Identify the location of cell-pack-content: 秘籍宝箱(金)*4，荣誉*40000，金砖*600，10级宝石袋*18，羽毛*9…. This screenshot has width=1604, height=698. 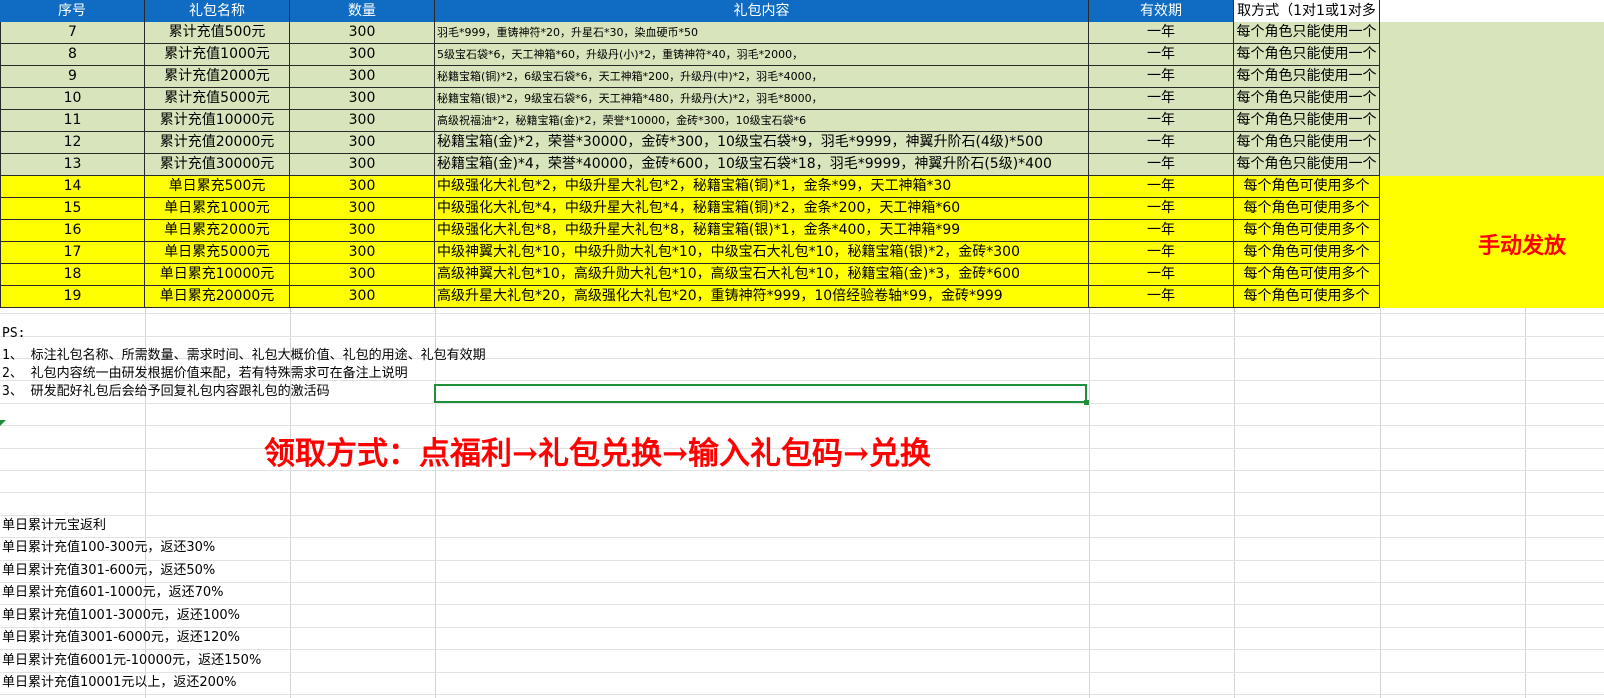
(762, 165).